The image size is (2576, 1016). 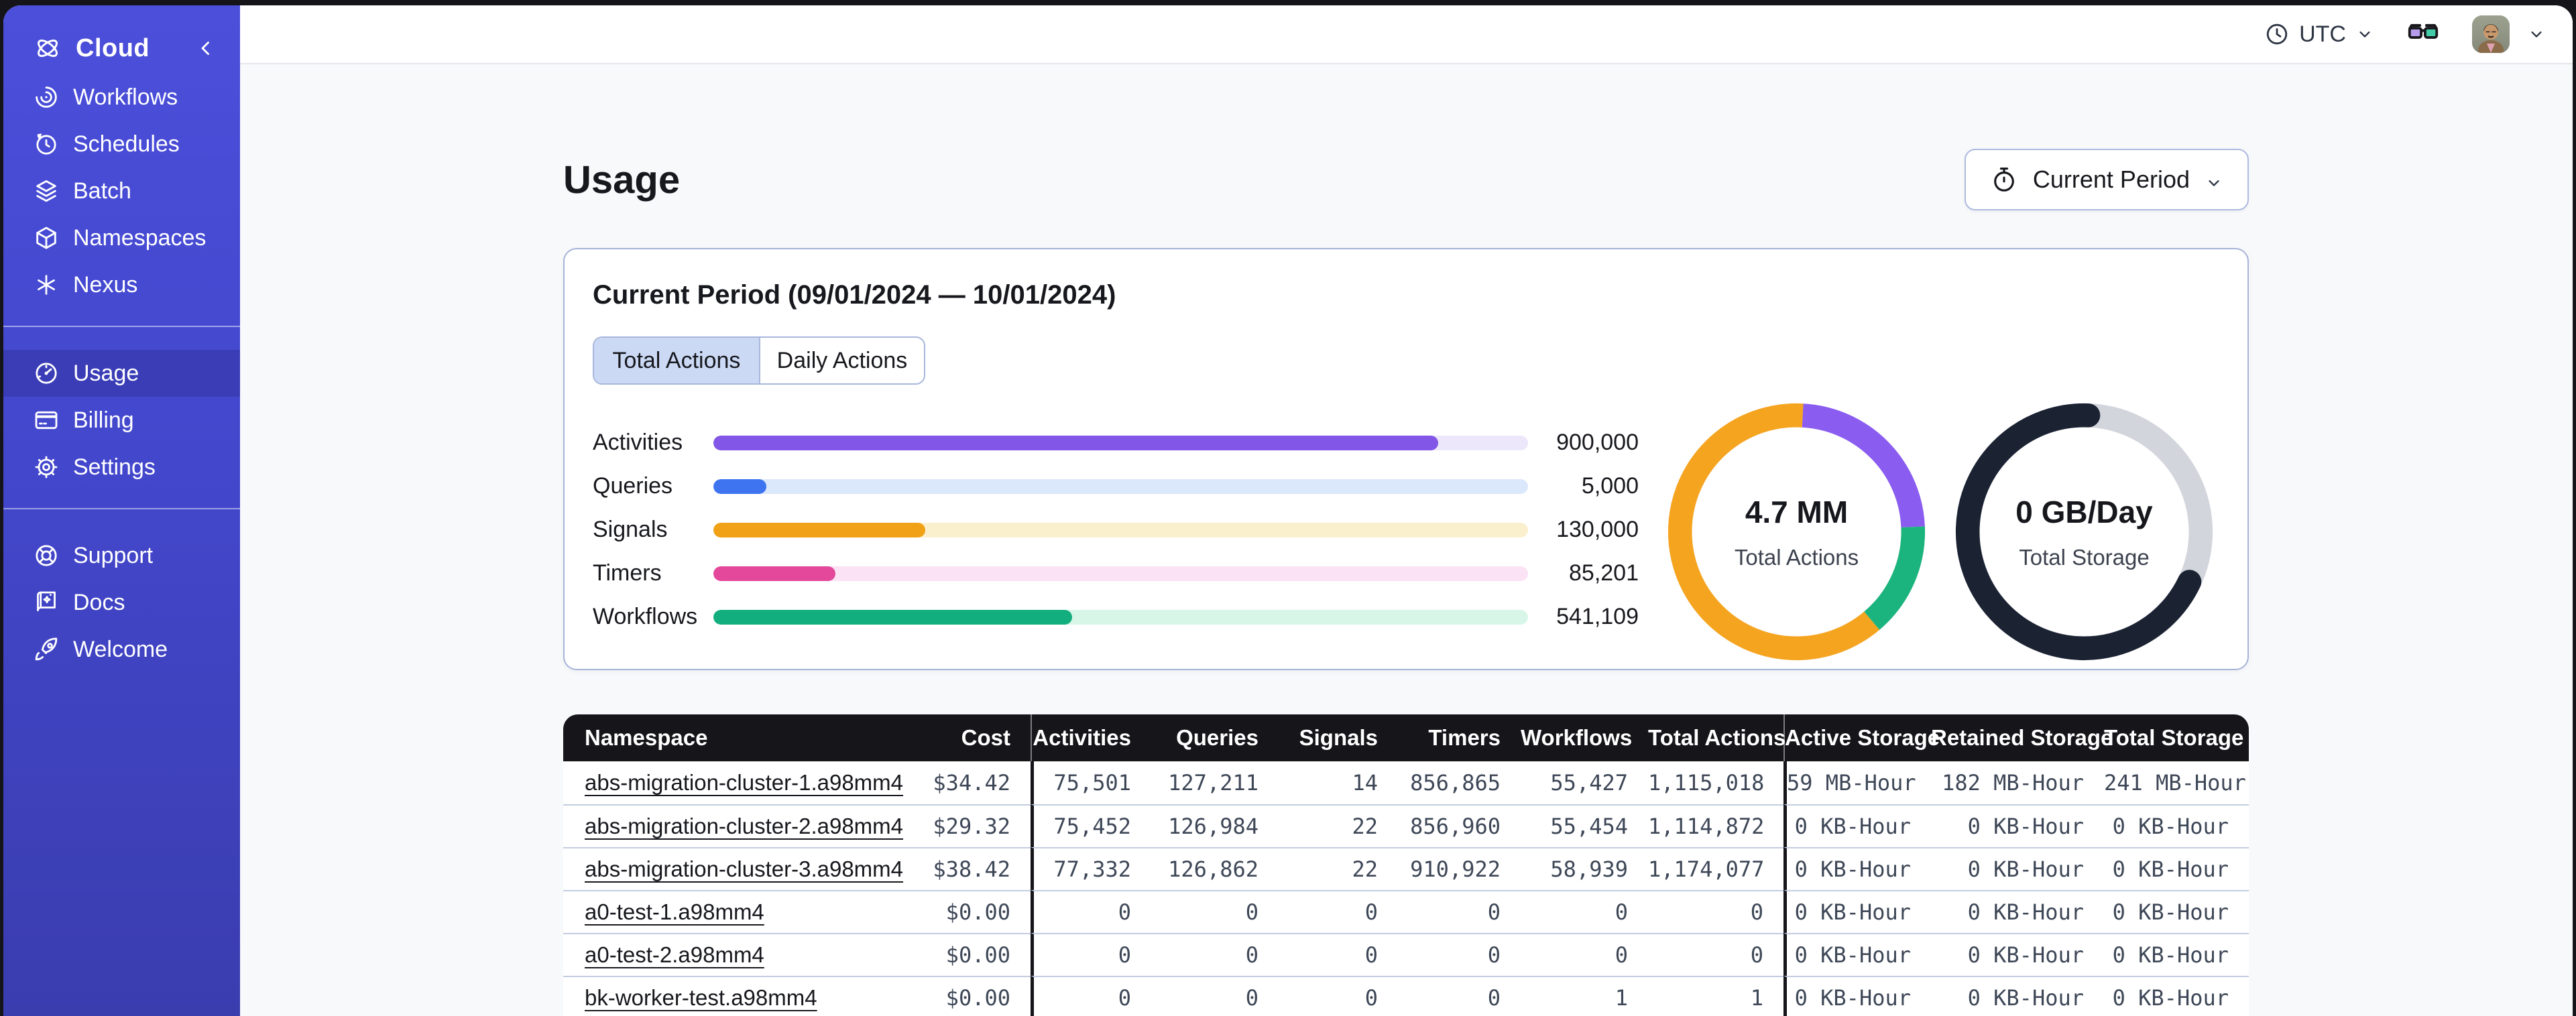 I want to click on period-selector-button: Current Period, so click(x=2106, y=179).